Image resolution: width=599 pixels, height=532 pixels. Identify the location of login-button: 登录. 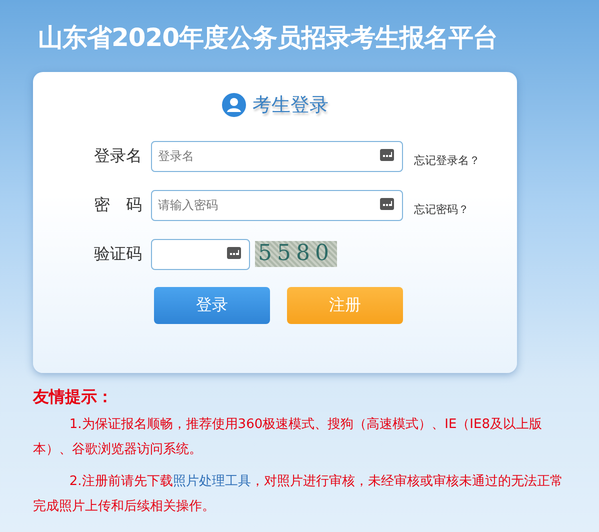
(212, 305).